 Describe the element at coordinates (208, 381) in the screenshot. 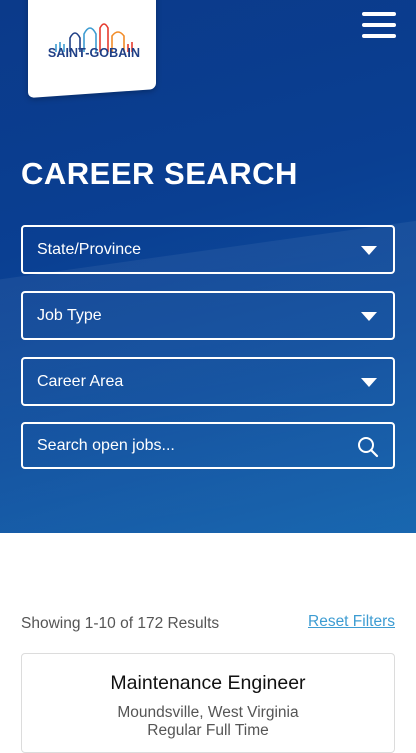

I see `career-area-select: Career Area` at that location.